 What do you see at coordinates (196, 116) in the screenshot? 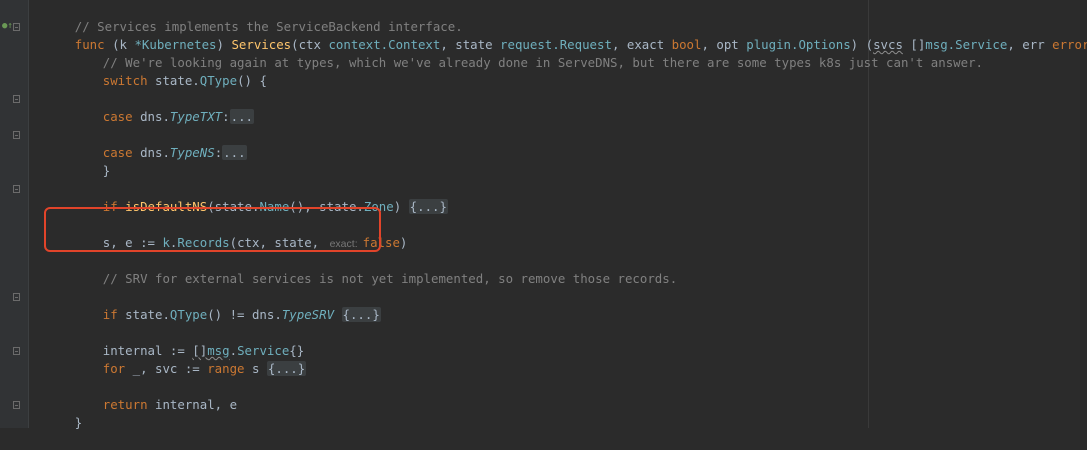
I see `const-name: TypeTXT` at bounding box center [196, 116].